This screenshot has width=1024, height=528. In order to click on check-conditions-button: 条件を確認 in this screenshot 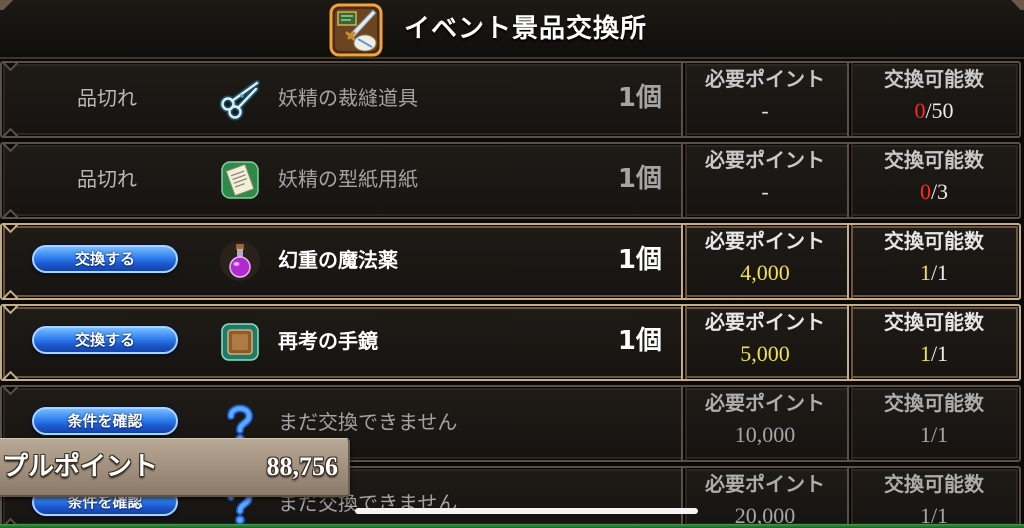, I will do `click(105, 421)`.